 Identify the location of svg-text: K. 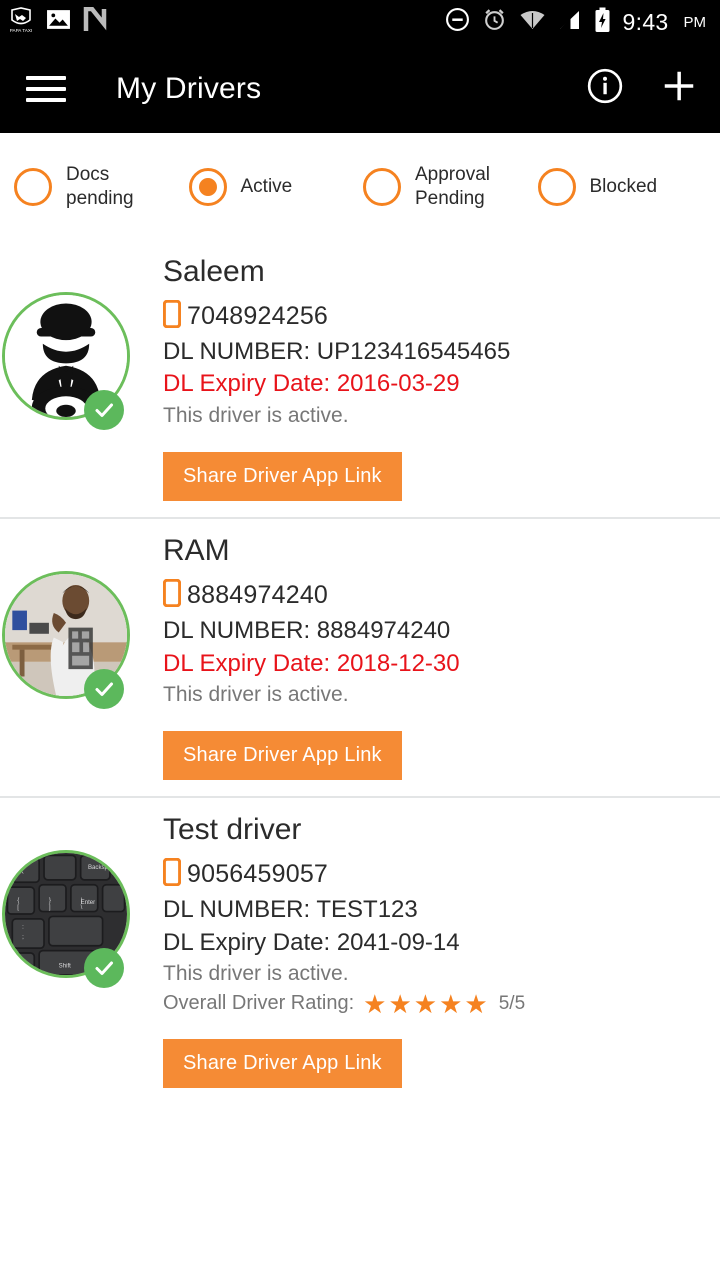
(22, 872).